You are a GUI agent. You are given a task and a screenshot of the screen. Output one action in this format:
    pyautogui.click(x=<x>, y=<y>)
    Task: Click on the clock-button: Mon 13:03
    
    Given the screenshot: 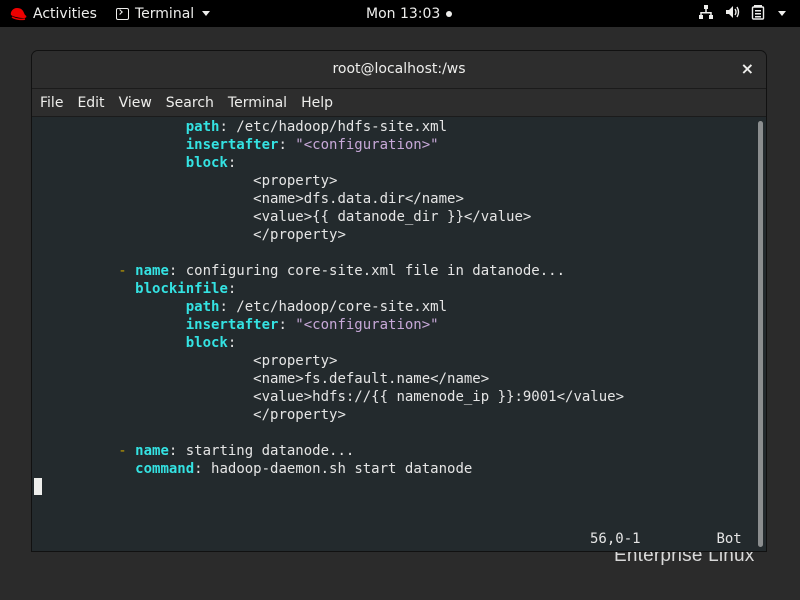 What is the action you would take?
    pyautogui.click(x=409, y=13)
    